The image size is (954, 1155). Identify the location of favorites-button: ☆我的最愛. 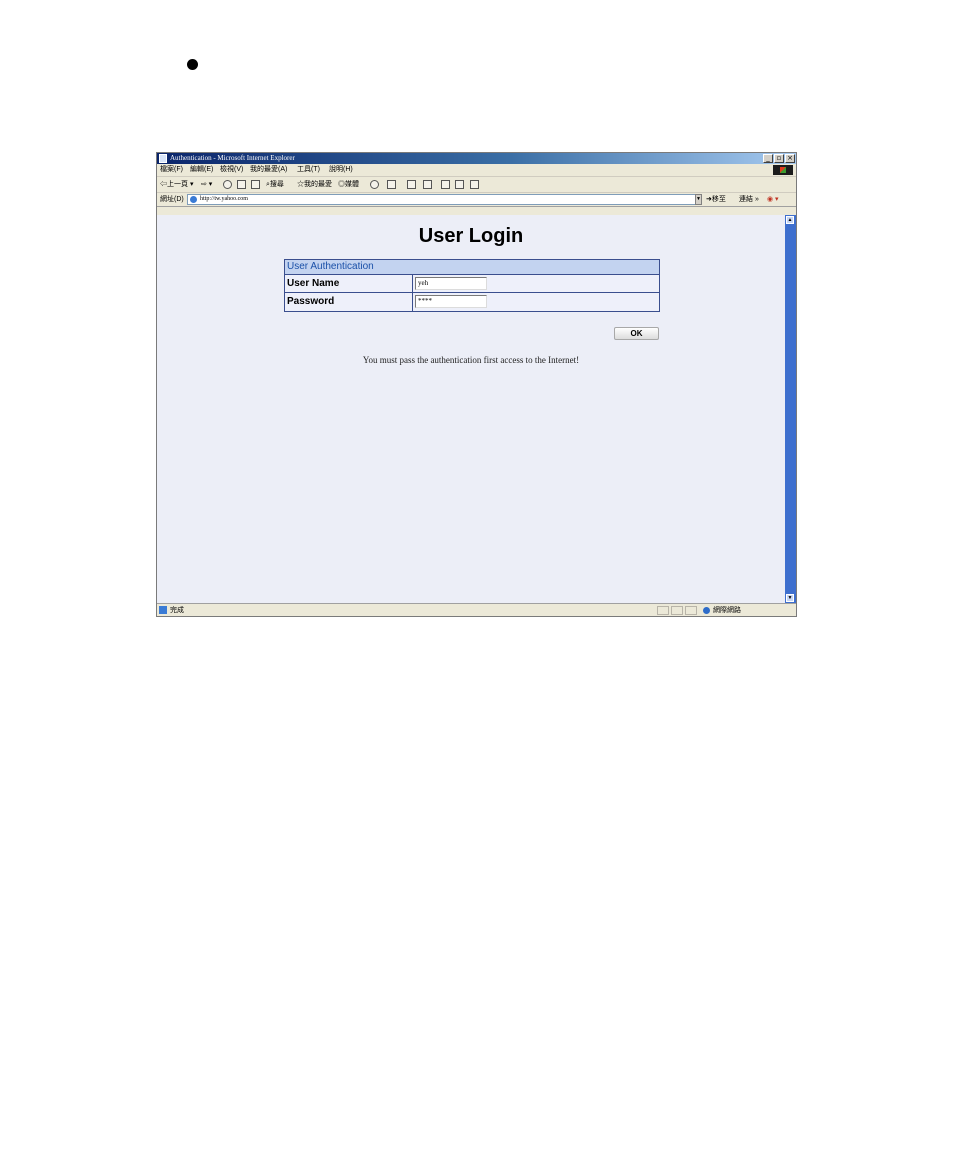
(314, 184).